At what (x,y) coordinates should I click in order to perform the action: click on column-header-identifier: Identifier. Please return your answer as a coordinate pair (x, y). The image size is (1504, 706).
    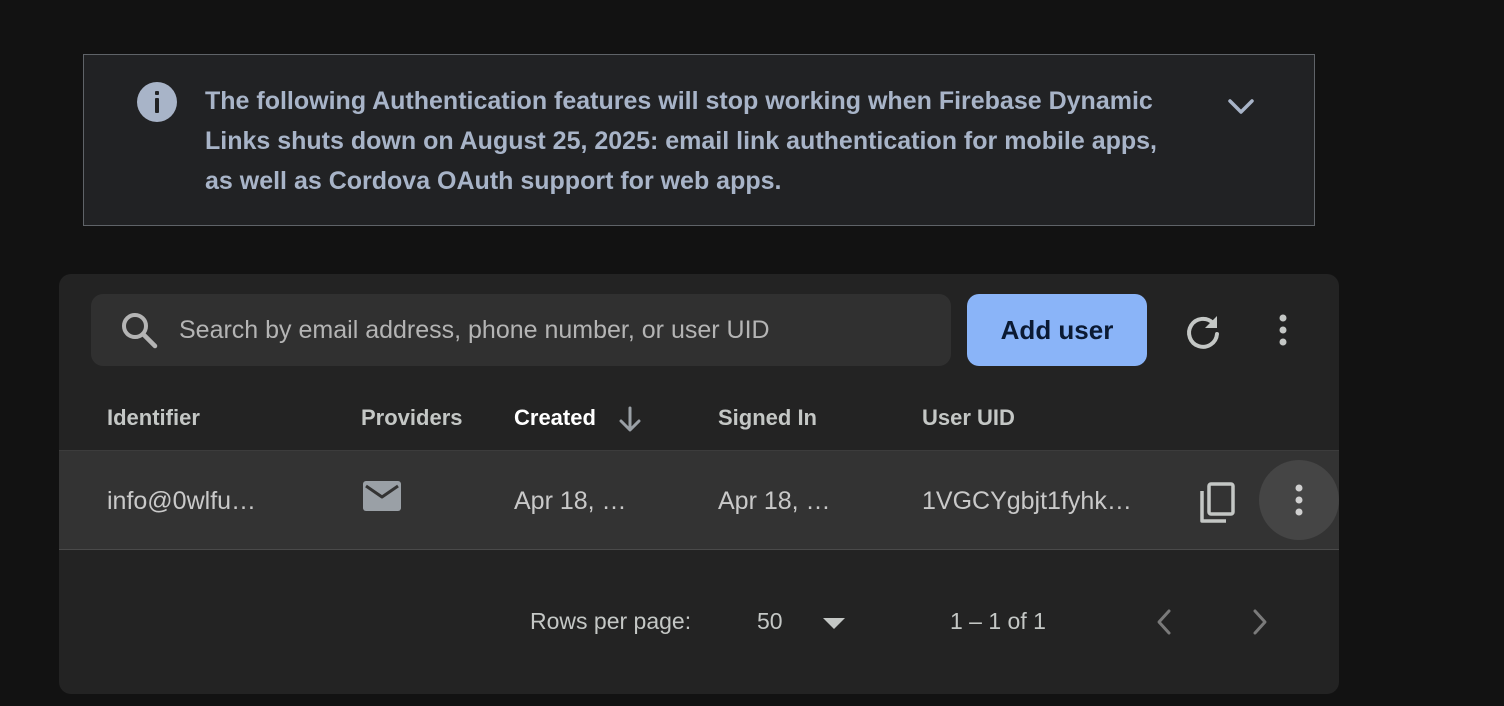
    Looking at the image, I should click on (153, 418).